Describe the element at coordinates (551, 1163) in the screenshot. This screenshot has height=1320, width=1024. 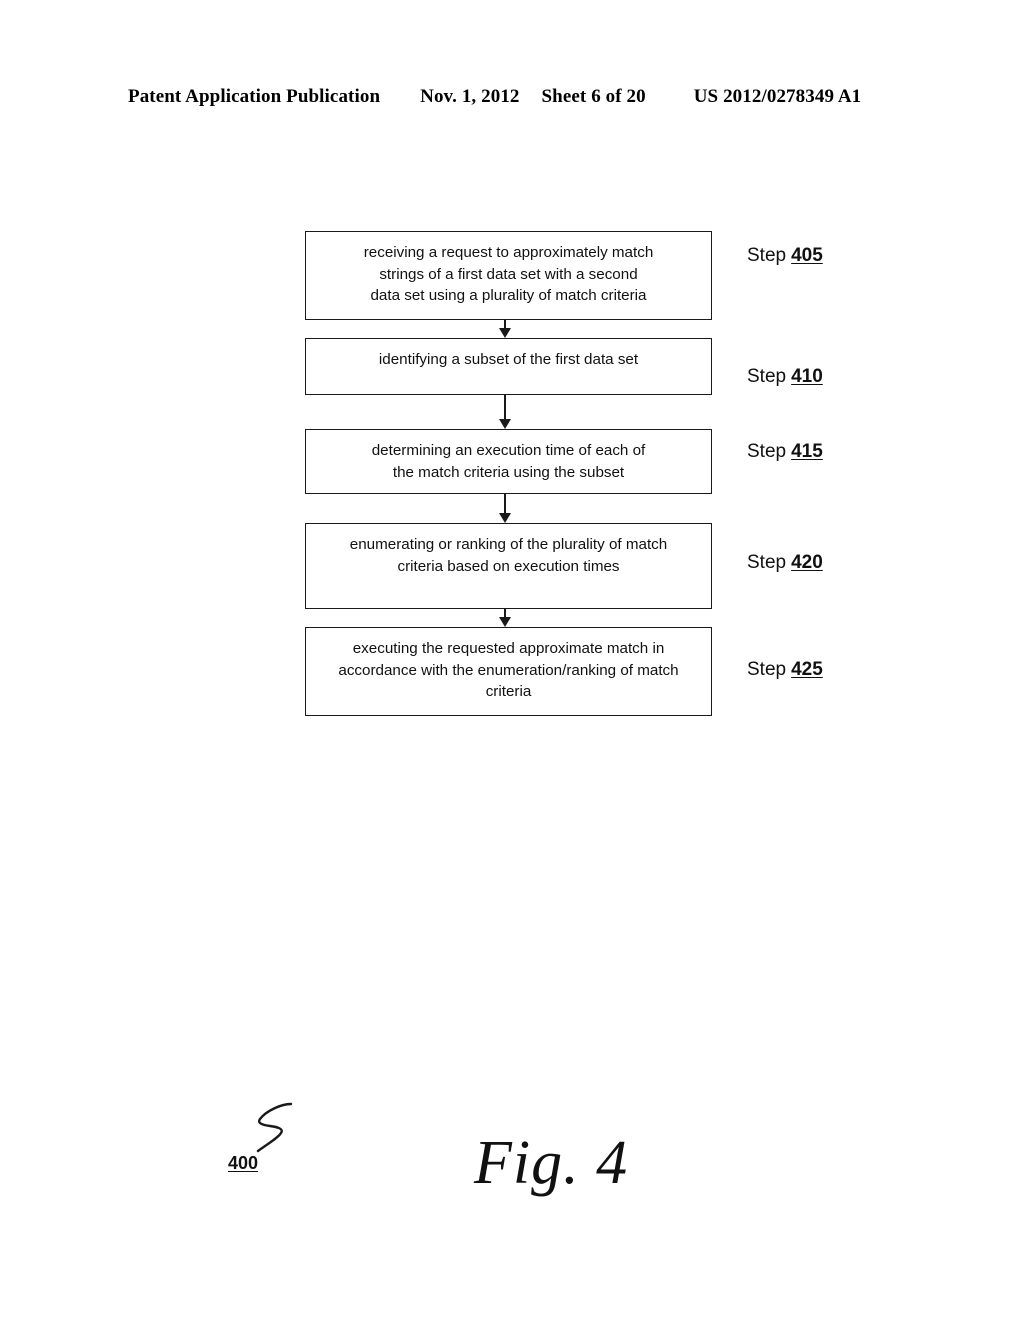
I see `figure-caption: Fig. 4` at that location.